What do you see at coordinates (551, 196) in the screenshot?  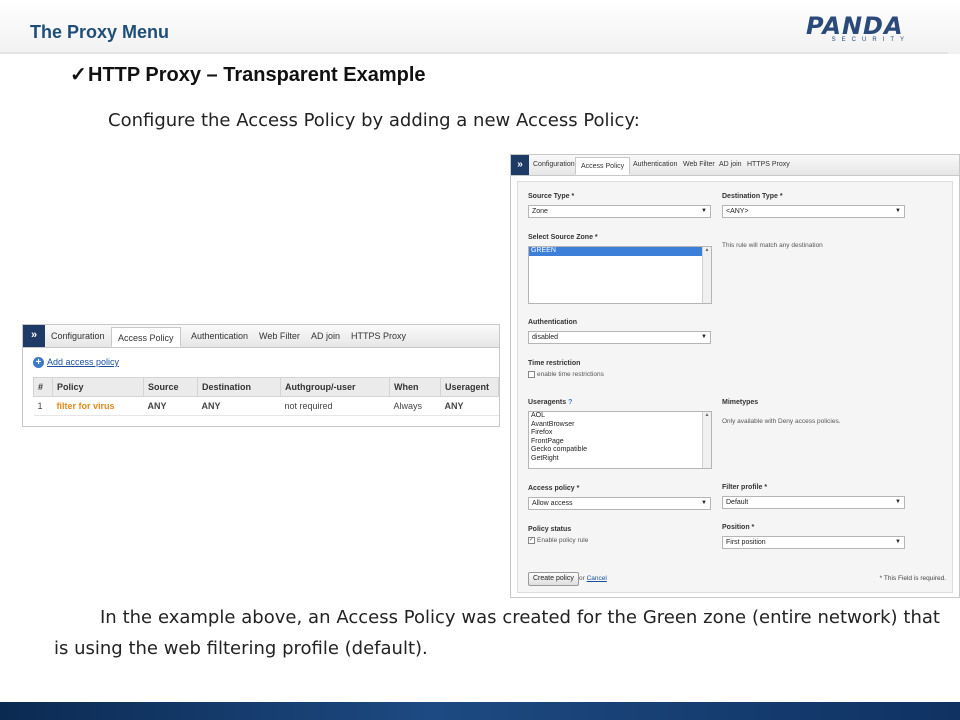 I see `source-type-label: Source Type *` at bounding box center [551, 196].